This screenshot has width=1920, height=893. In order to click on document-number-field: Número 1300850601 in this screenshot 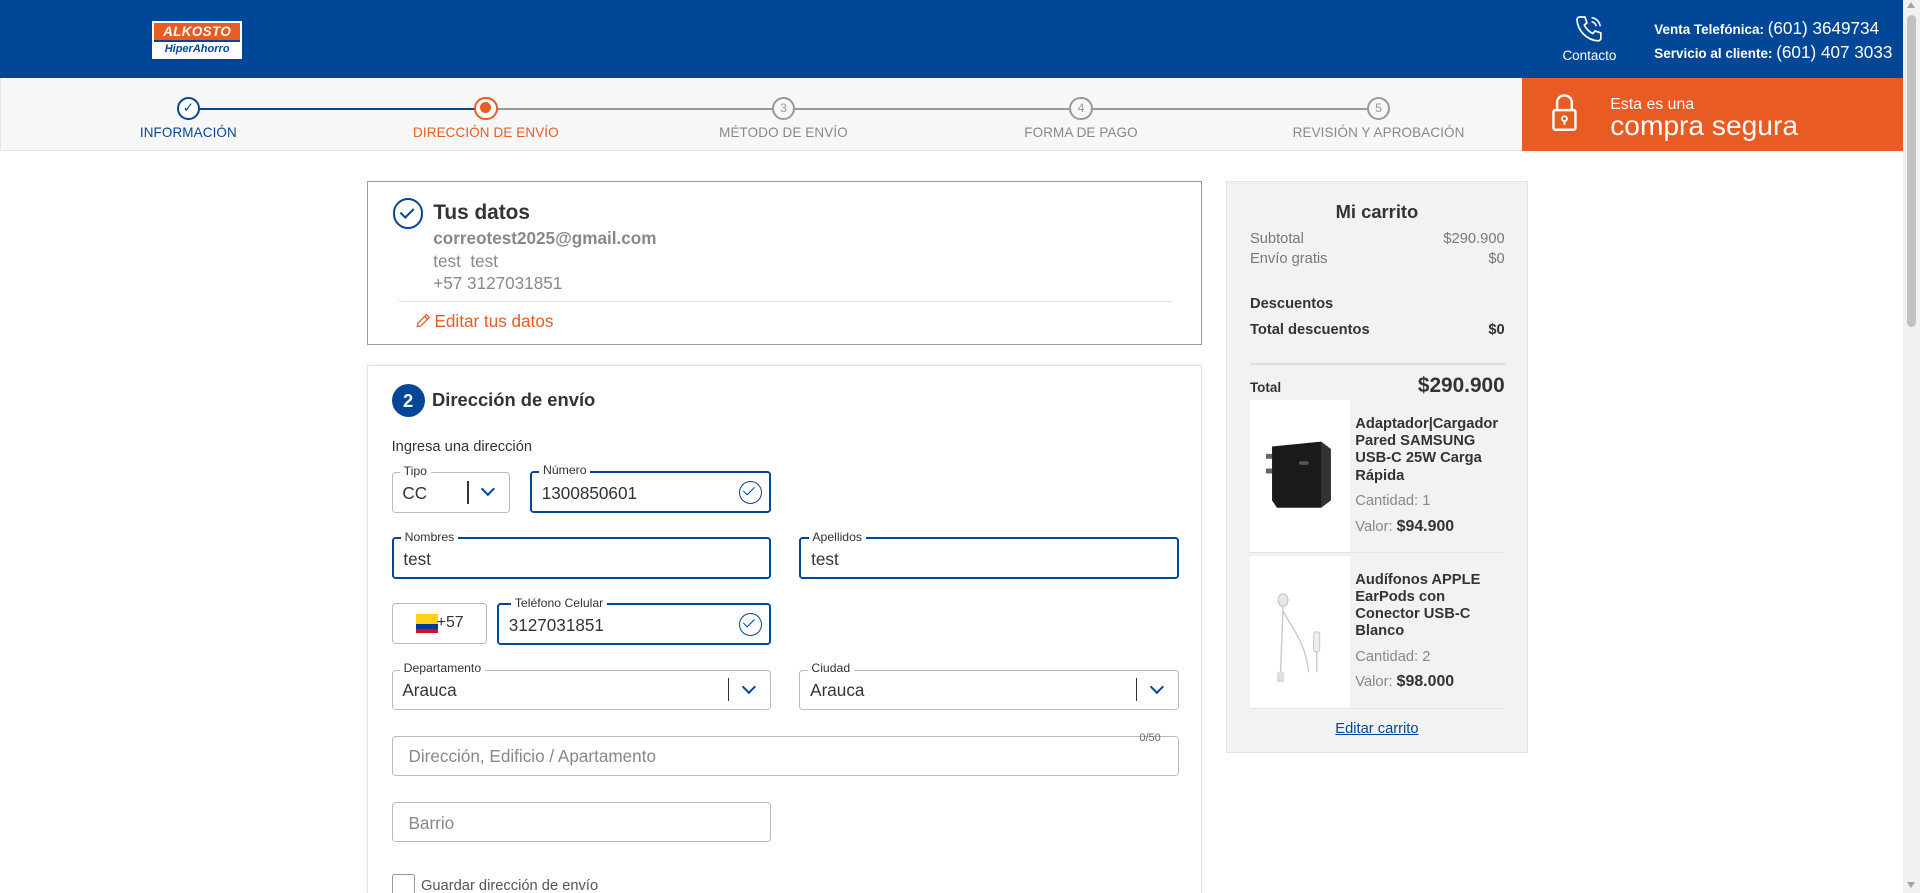, I will do `click(650, 488)`.